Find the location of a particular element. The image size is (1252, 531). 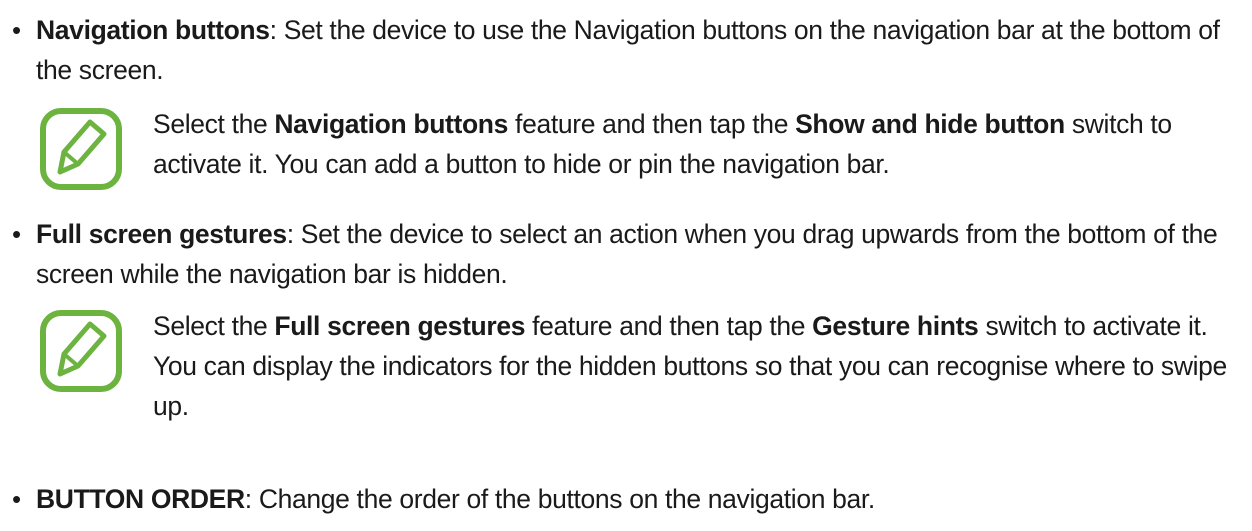

term-button-order: BUTTON ORDER is located at coordinates (140, 499).